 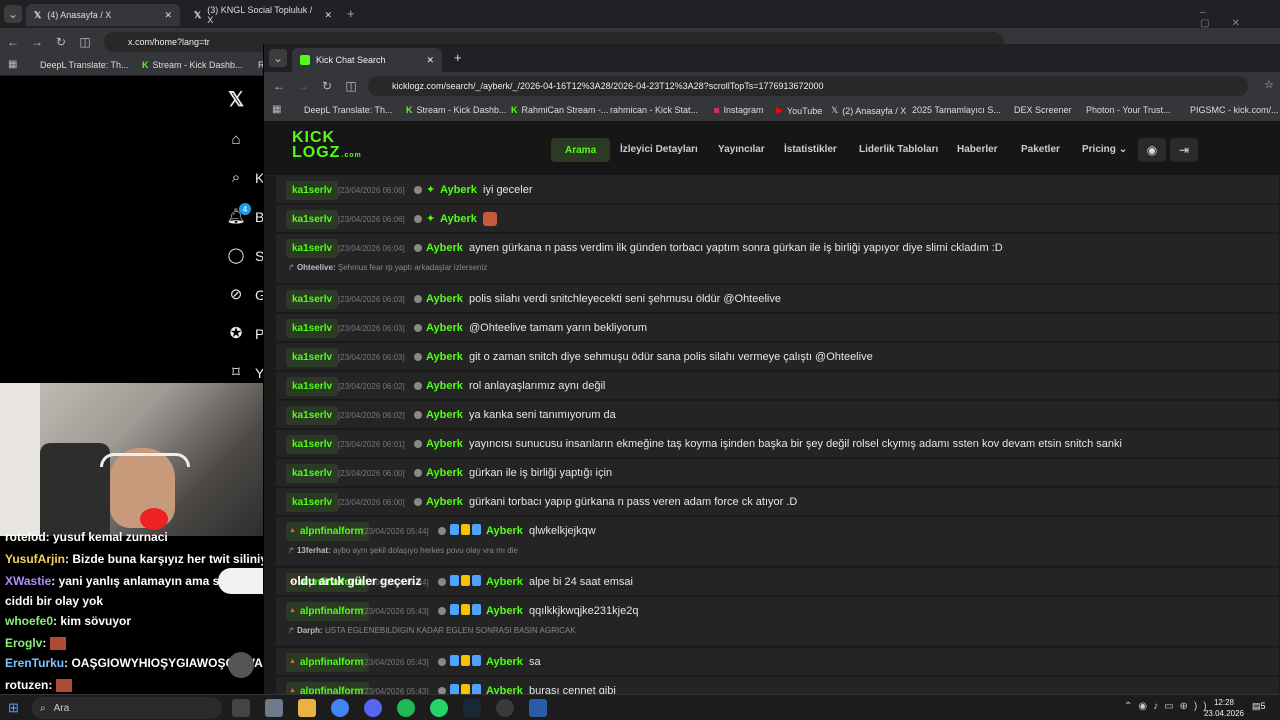 What do you see at coordinates (236, 294) in the screenshot?
I see `grok-icon: ⊘` at bounding box center [236, 294].